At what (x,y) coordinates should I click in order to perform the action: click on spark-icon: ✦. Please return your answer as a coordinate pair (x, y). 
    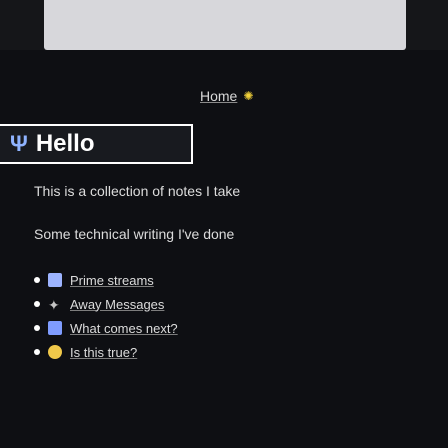
    Looking at the image, I should click on (54, 305).